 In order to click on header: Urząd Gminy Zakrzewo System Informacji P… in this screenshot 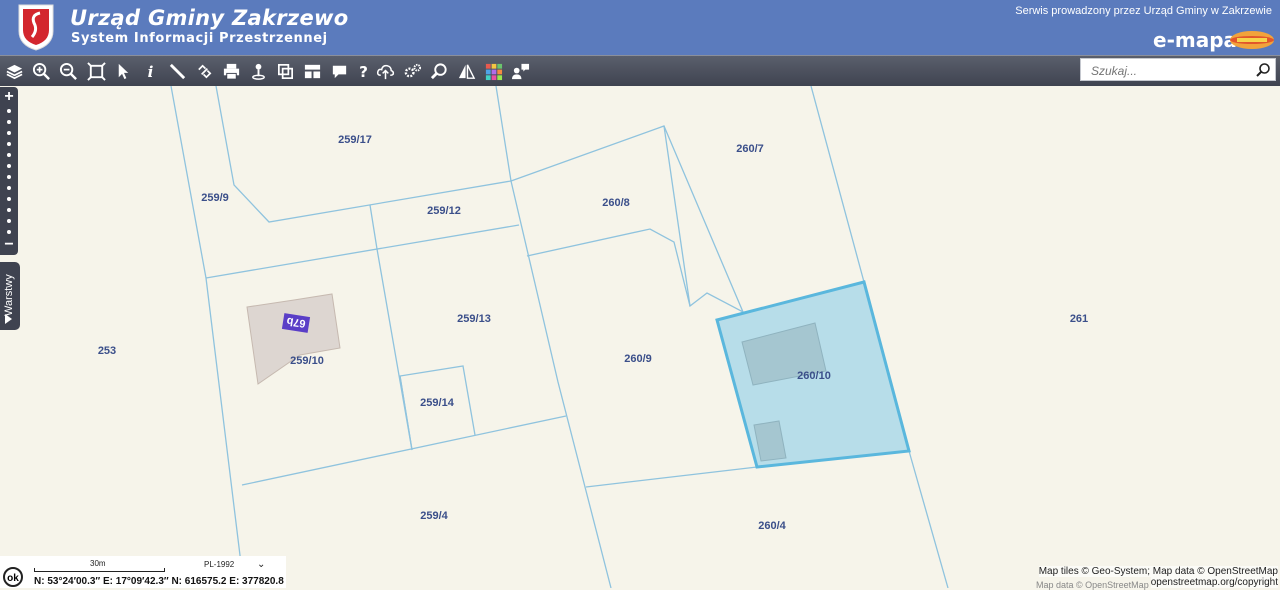, I will do `click(640, 27)`.